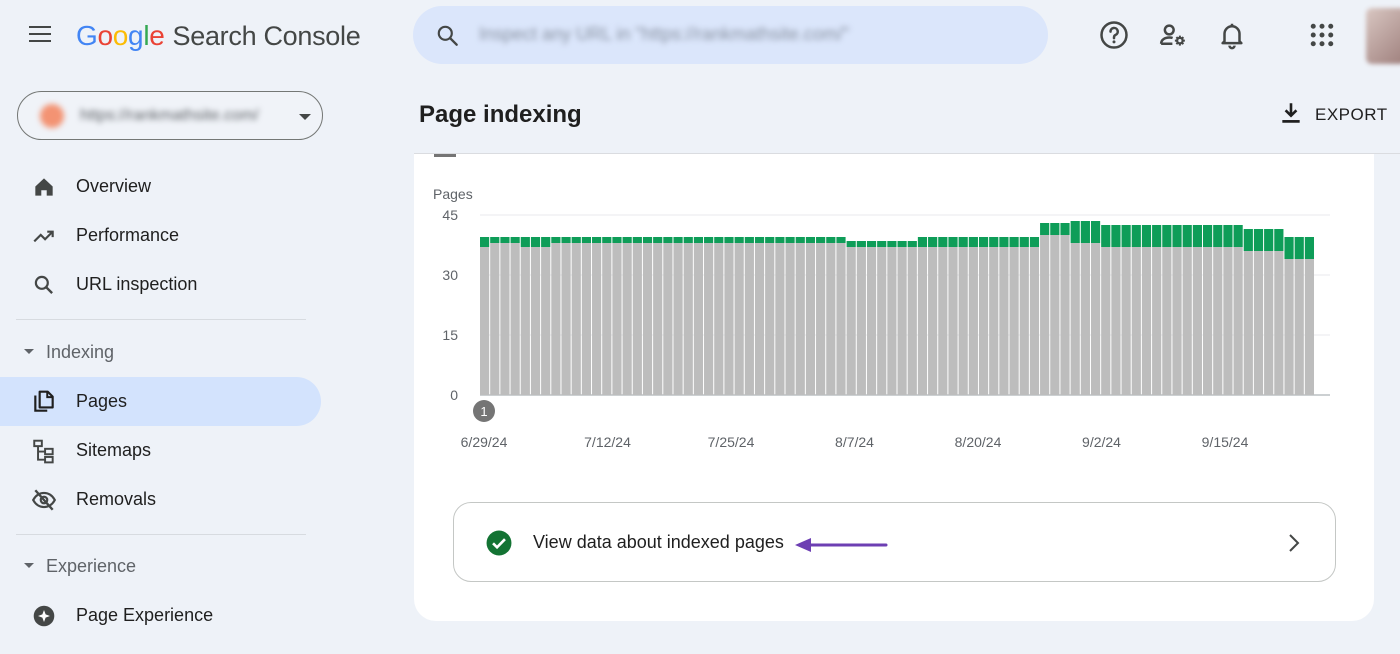 This screenshot has height=654, width=1400. Describe the element at coordinates (484, 411) in the screenshot. I see `annotation-marker: 1` at that location.